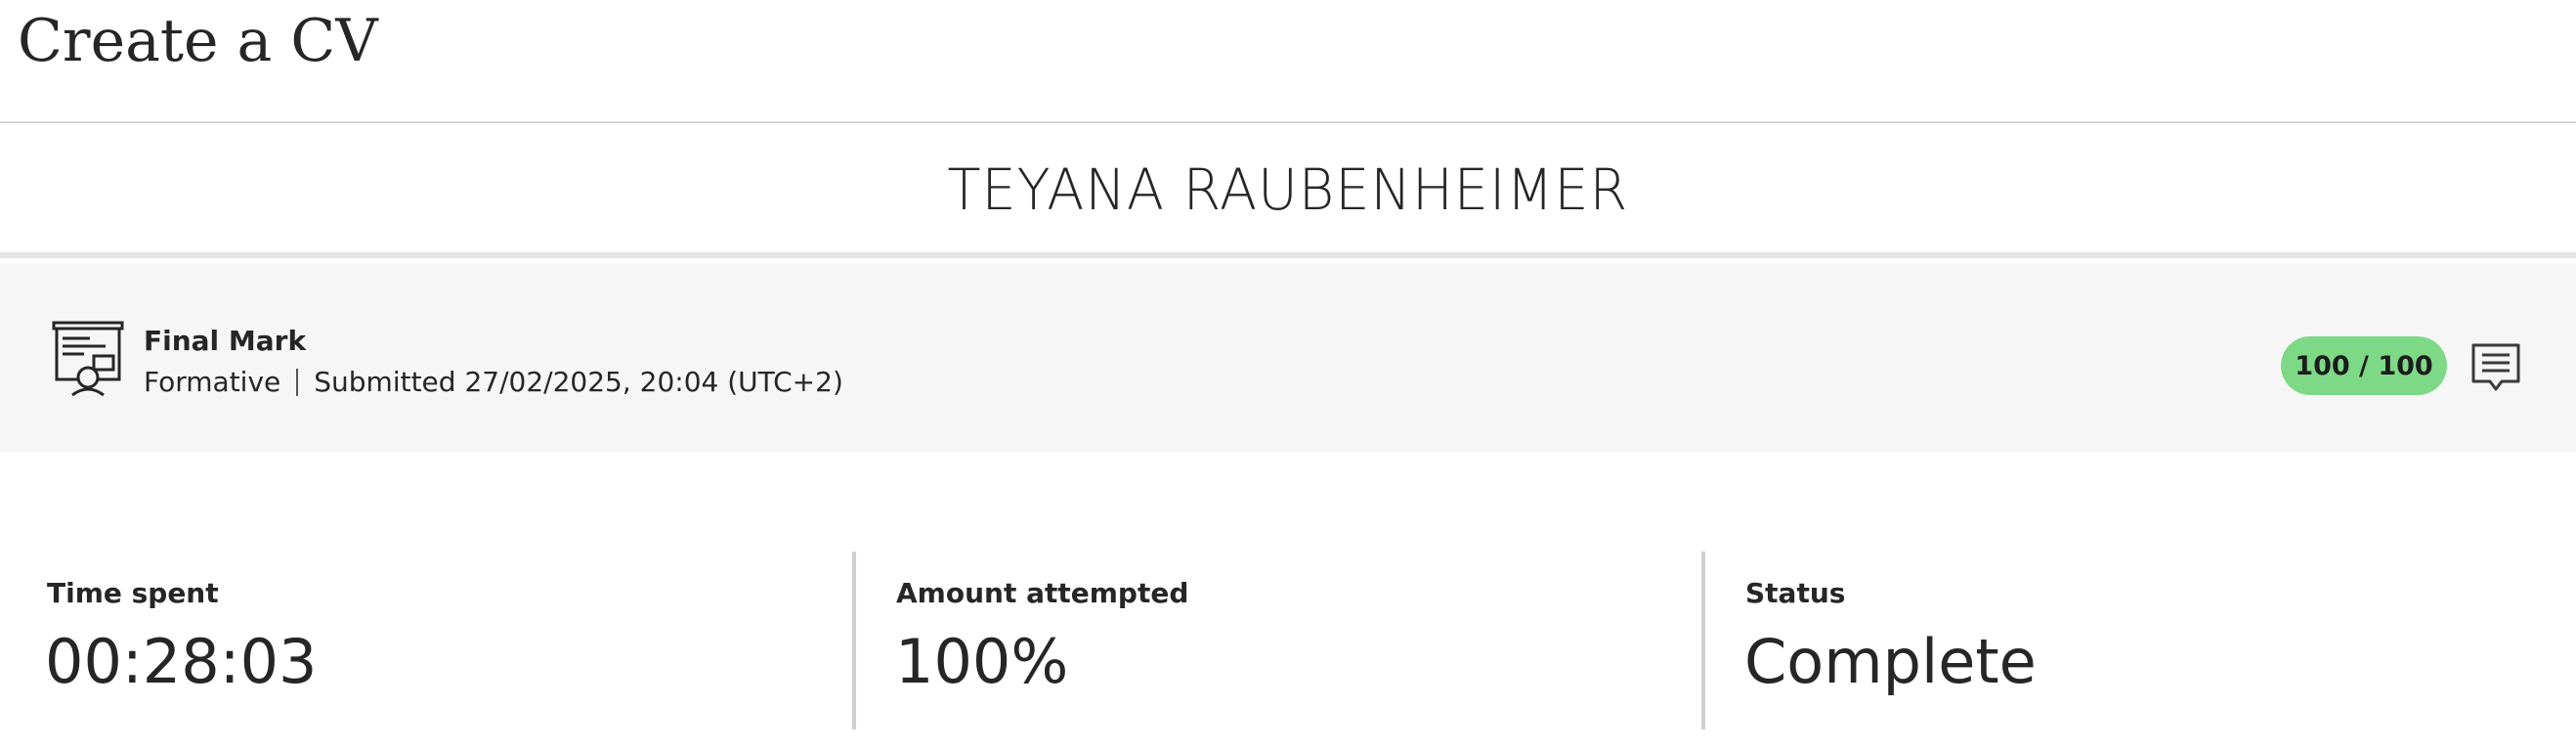  What do you see at coordinates (2364, 366) in the screenshot?
I see `score-badge: 100 / 100` at bounding box center [2364, 366].